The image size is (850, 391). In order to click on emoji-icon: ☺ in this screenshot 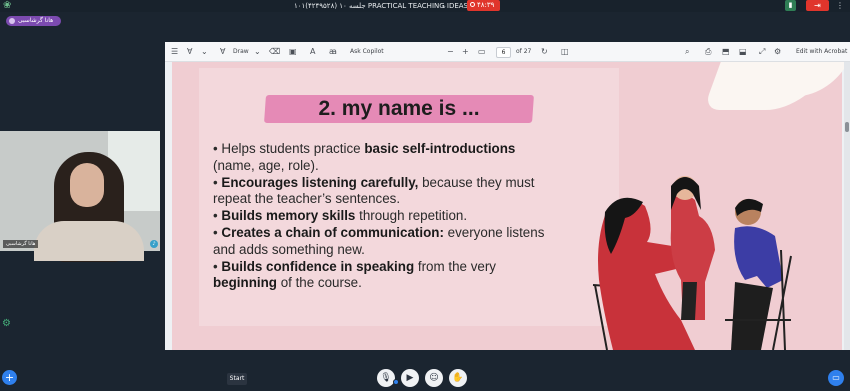, I will do `click(434, 378)`.